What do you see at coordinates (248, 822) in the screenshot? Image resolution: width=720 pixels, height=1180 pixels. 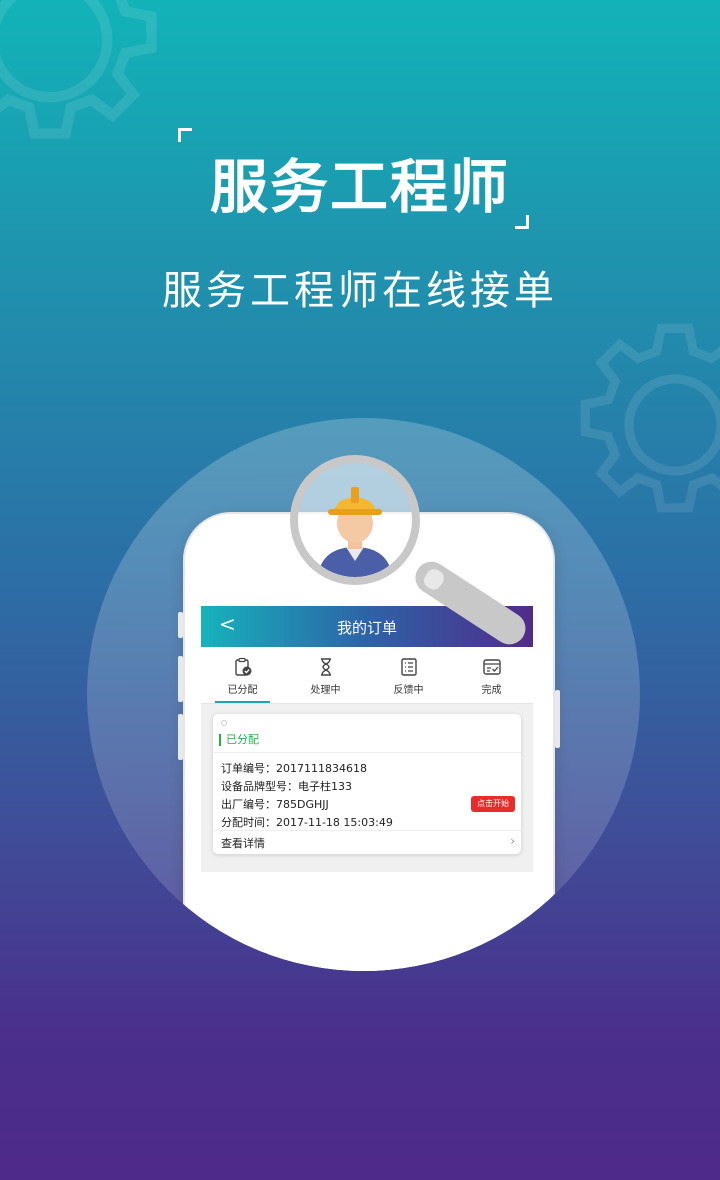 I see `row-label: 分配时间：` at bounding box center [248, 822].